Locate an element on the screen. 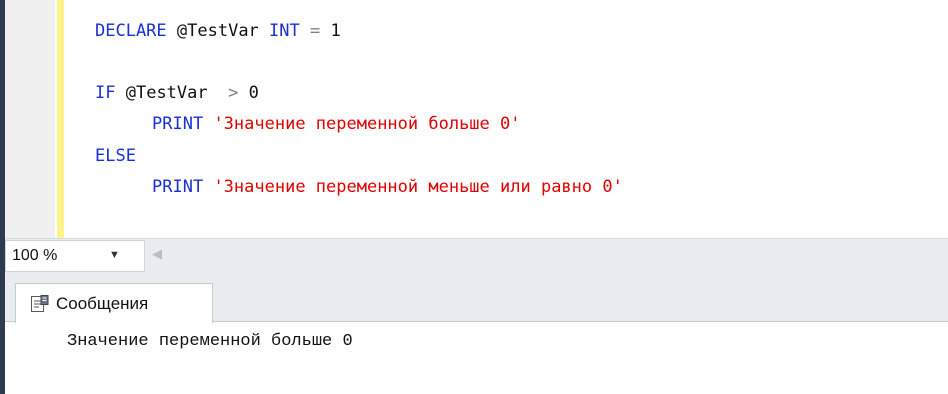 Image resolution: width=948 pixels, height=394 pixels. change-tracking-bar is located at coordinates (60, 119).